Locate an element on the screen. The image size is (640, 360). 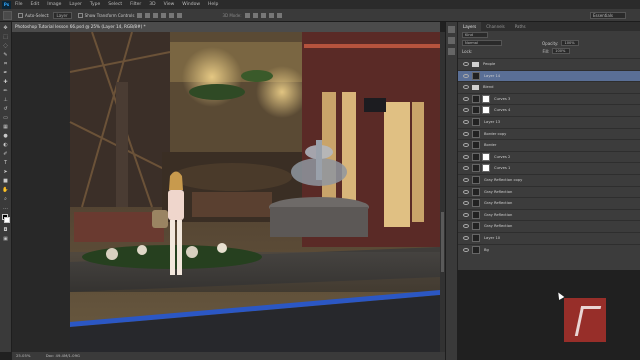
shape-tool-icon: ■ is located at coordinates (6, 180).